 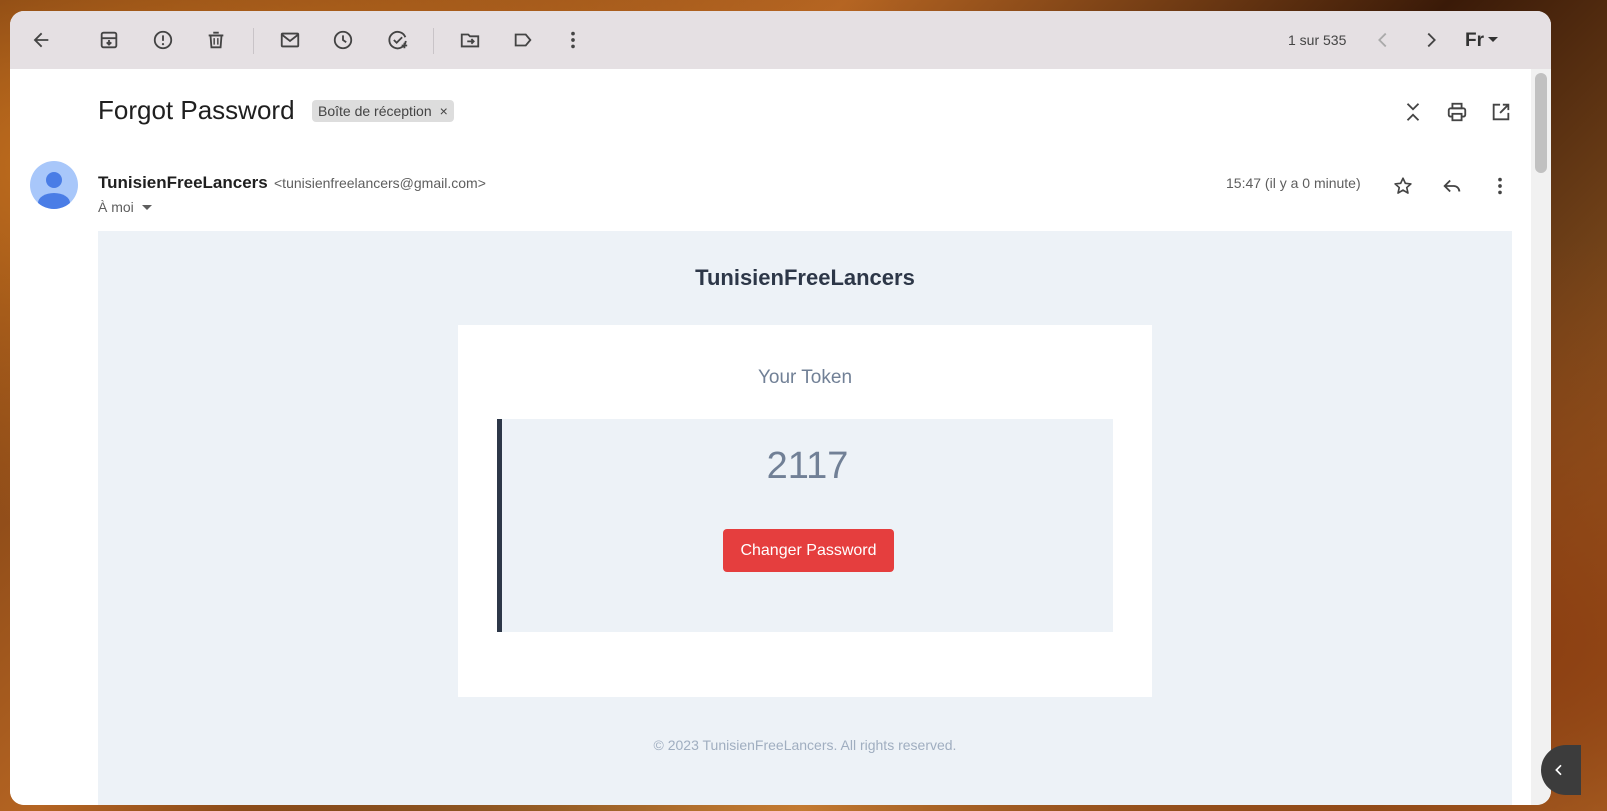 I want to click on token-card-title: Your Token, so click(x=805, y=377).